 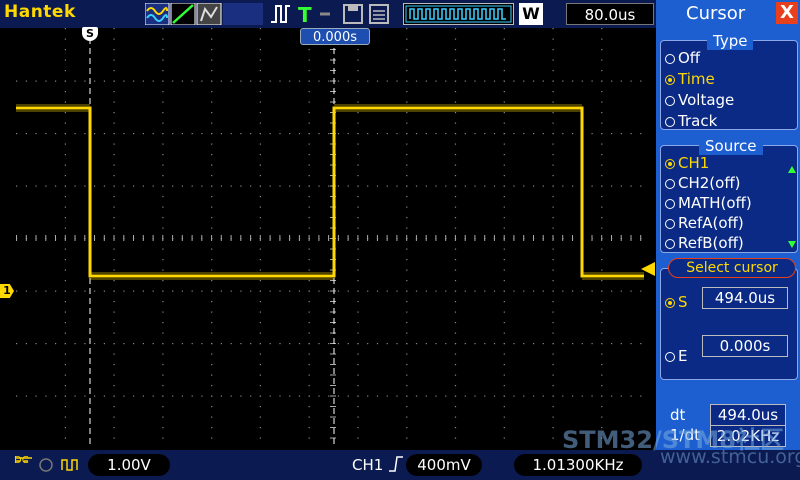 I want to click on type-option-track: Track, so click(x=691, y=121).